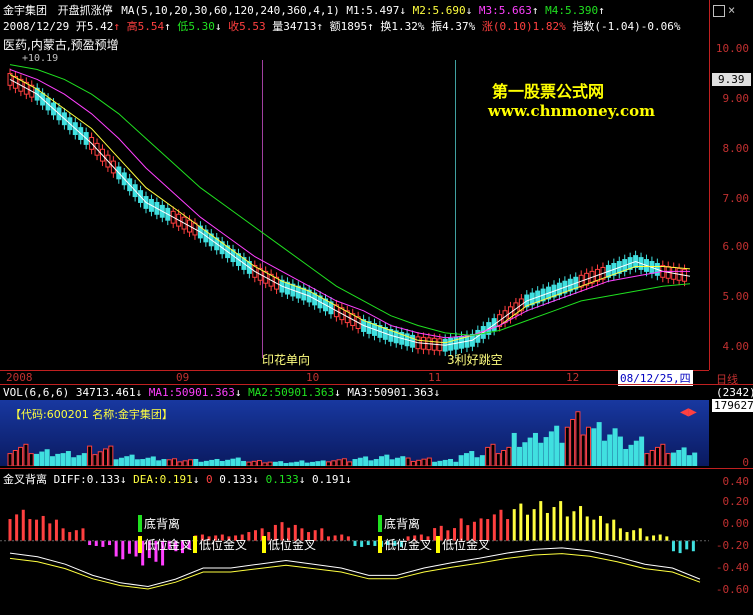 This screenshot has height=615, width=753. What do you see at coordinates (286, 360) in the screenshot?
I see `annotation-stamp-duty: 印花单向` at bounding box center [286, 360].